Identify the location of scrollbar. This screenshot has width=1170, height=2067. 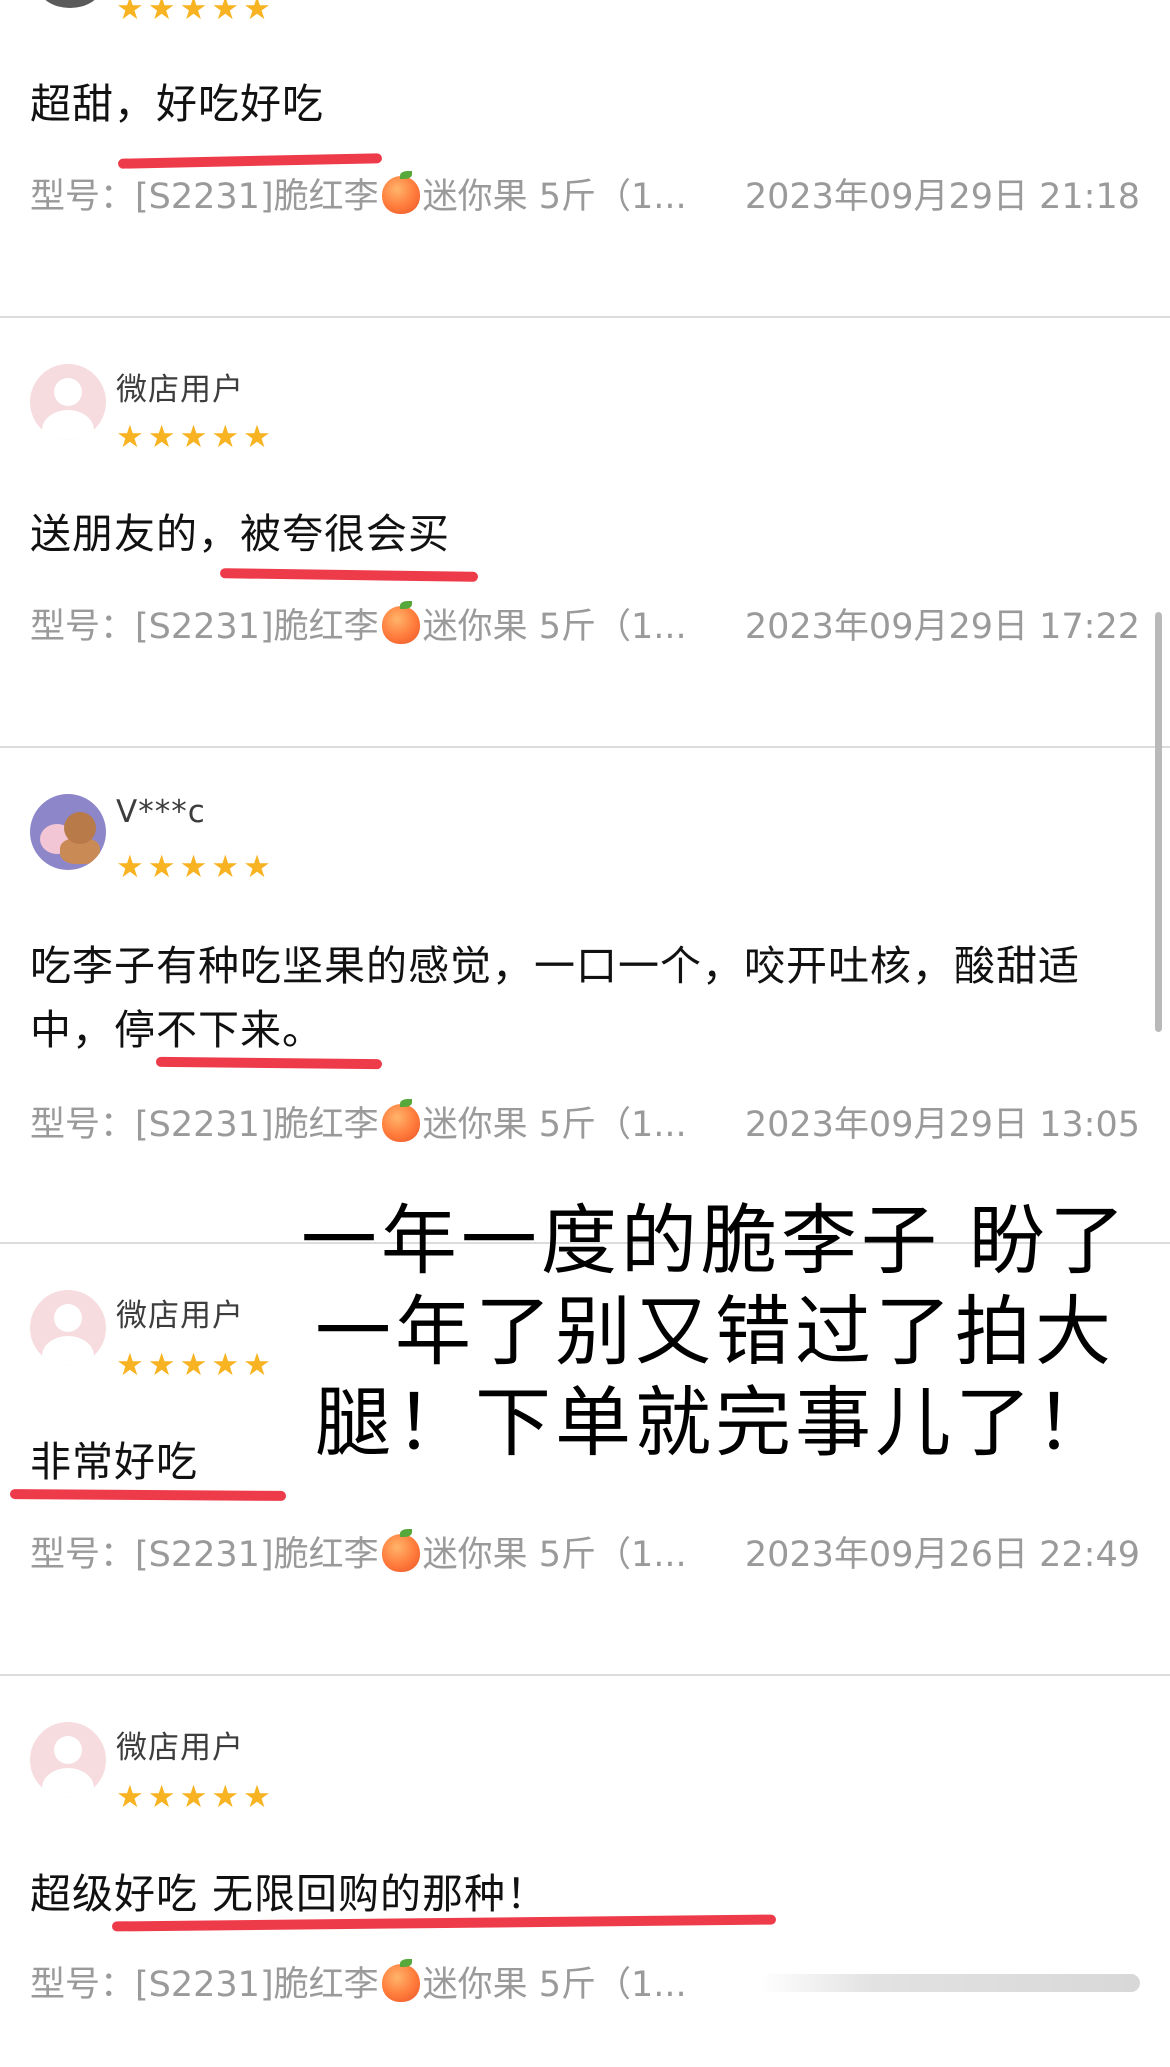
(1158, 822).